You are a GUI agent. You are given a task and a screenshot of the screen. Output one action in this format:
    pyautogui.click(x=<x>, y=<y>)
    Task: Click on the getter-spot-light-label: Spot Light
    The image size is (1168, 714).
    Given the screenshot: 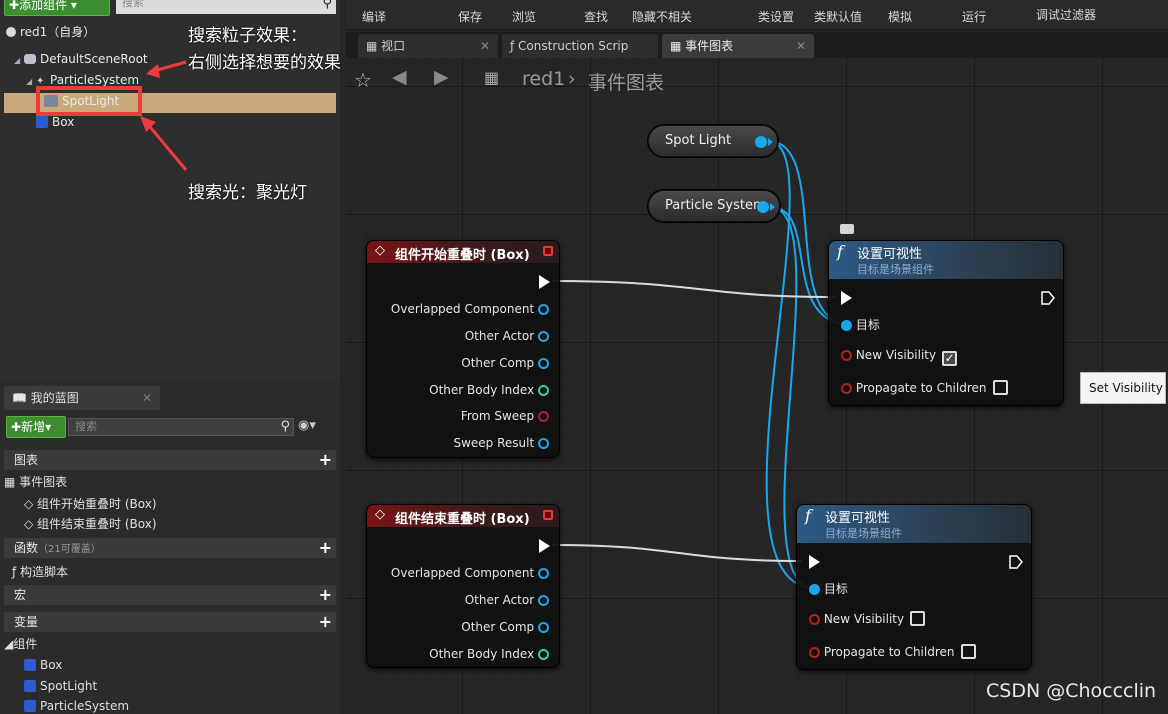 What is the action you would take?
    pyautogui.click(x=698, y=140)
    